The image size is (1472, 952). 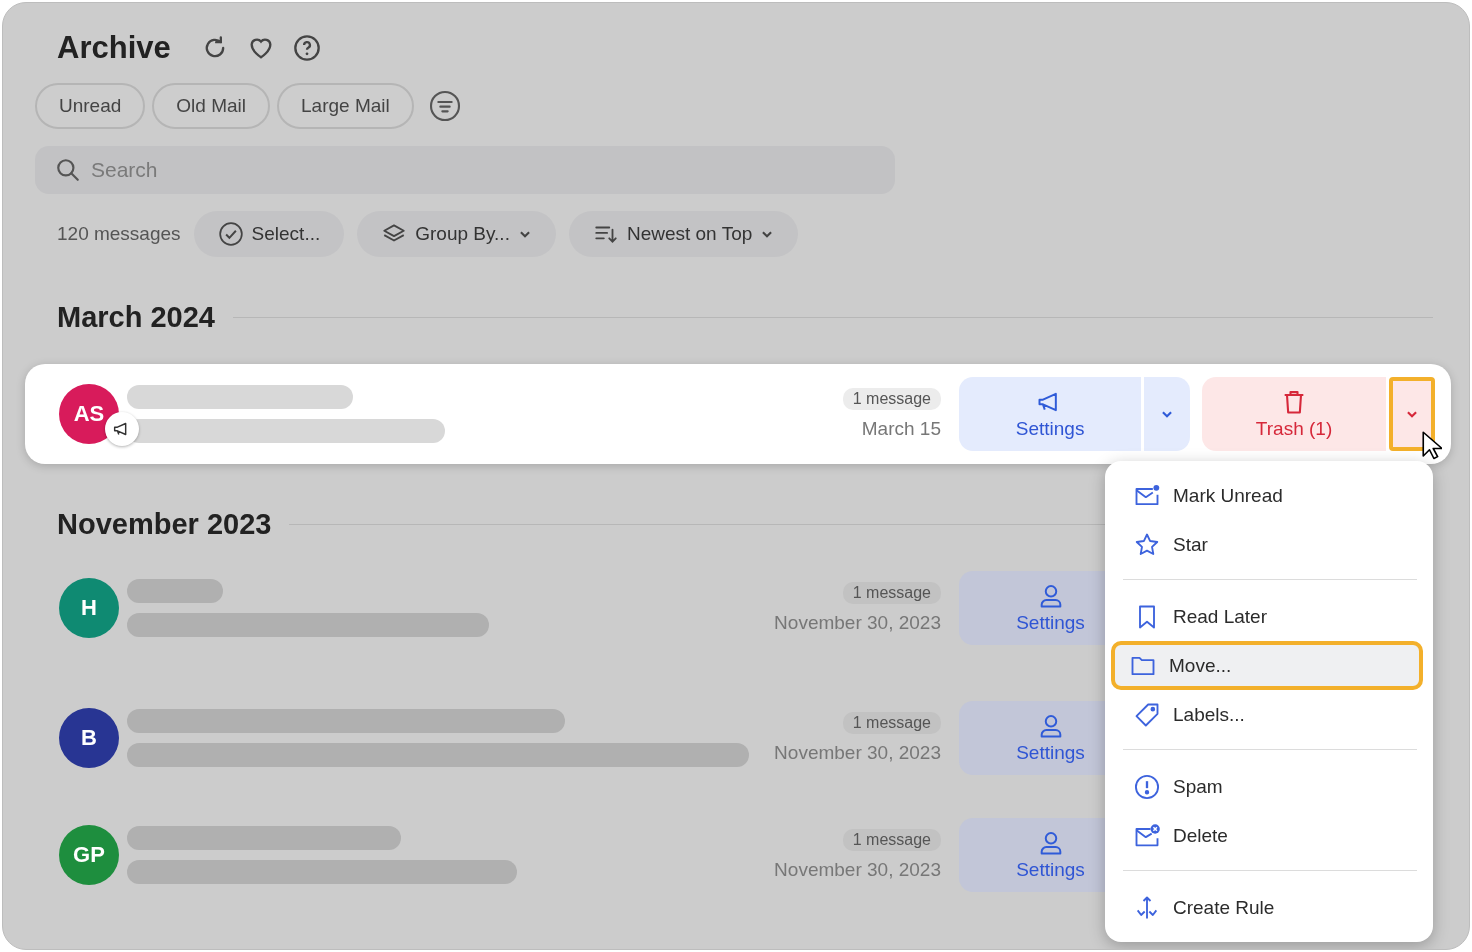 What do you see at coordinates (1412, 414) in the screenshot?
I see `trash-dropdown-button` at bounding box center [1412, 414].